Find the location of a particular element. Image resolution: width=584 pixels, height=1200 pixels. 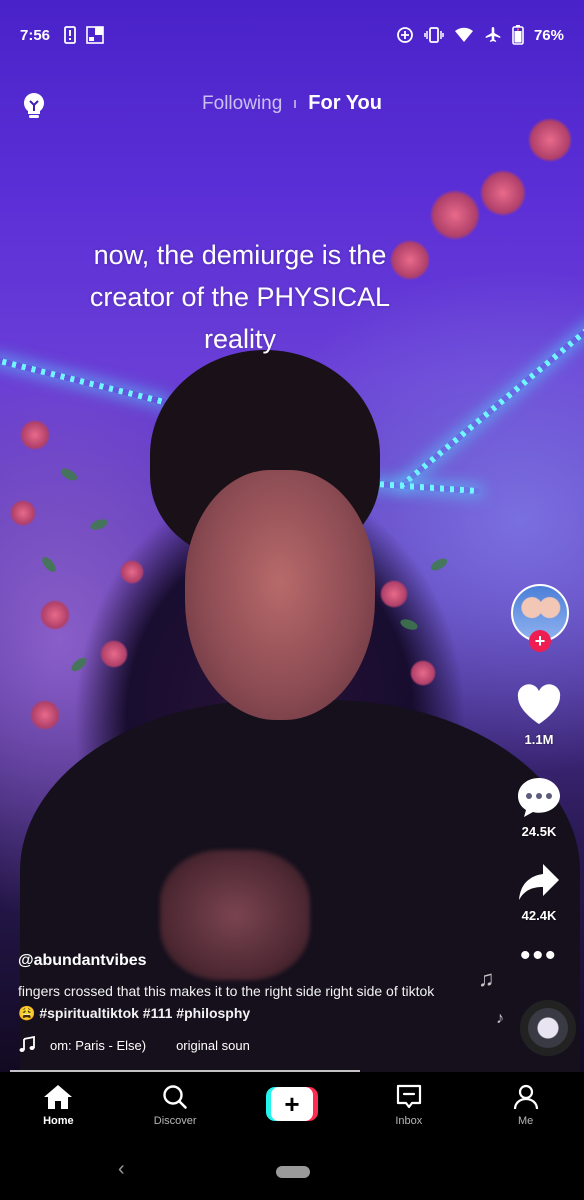

tab-me-label: Me is located at coordinates (525, 1121).